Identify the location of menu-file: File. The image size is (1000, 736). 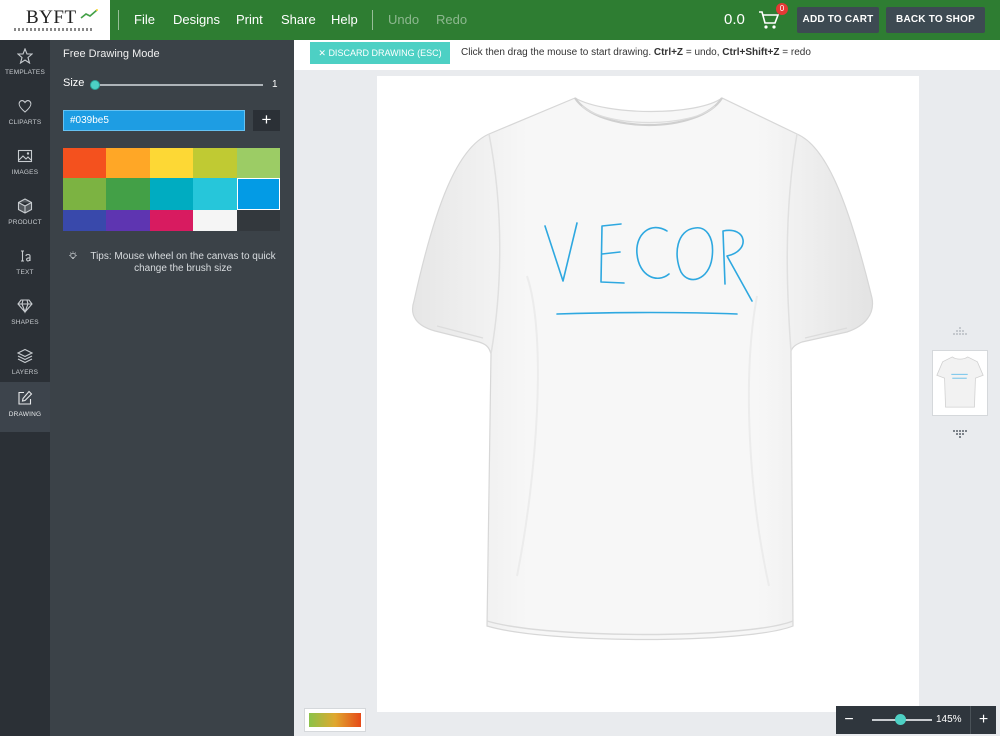
(144, 19).